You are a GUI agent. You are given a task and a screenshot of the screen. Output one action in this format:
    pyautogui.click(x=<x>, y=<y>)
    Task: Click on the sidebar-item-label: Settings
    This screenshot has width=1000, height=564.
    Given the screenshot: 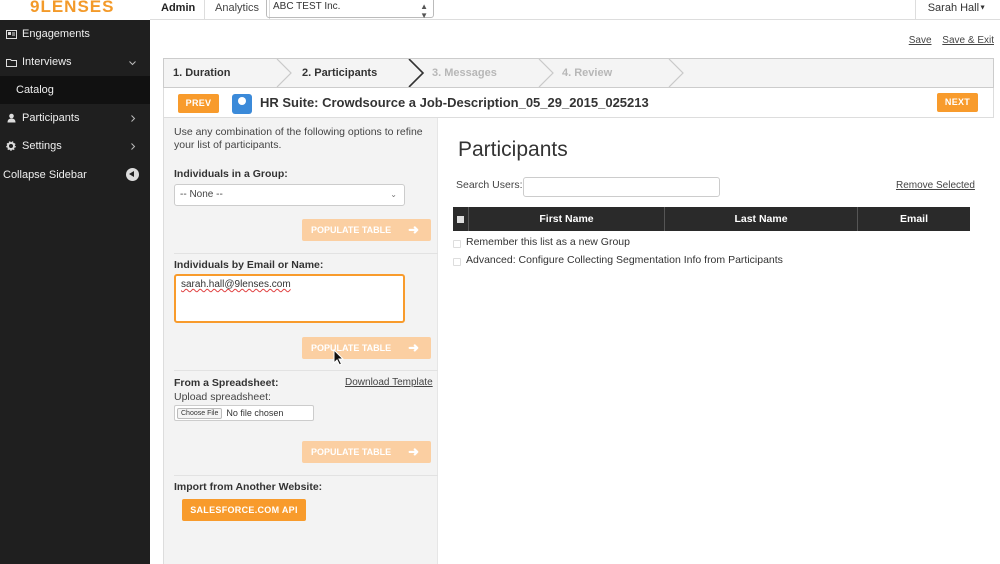 What is the action you would take?
    pyautogui.click(x=42, y=146)
    